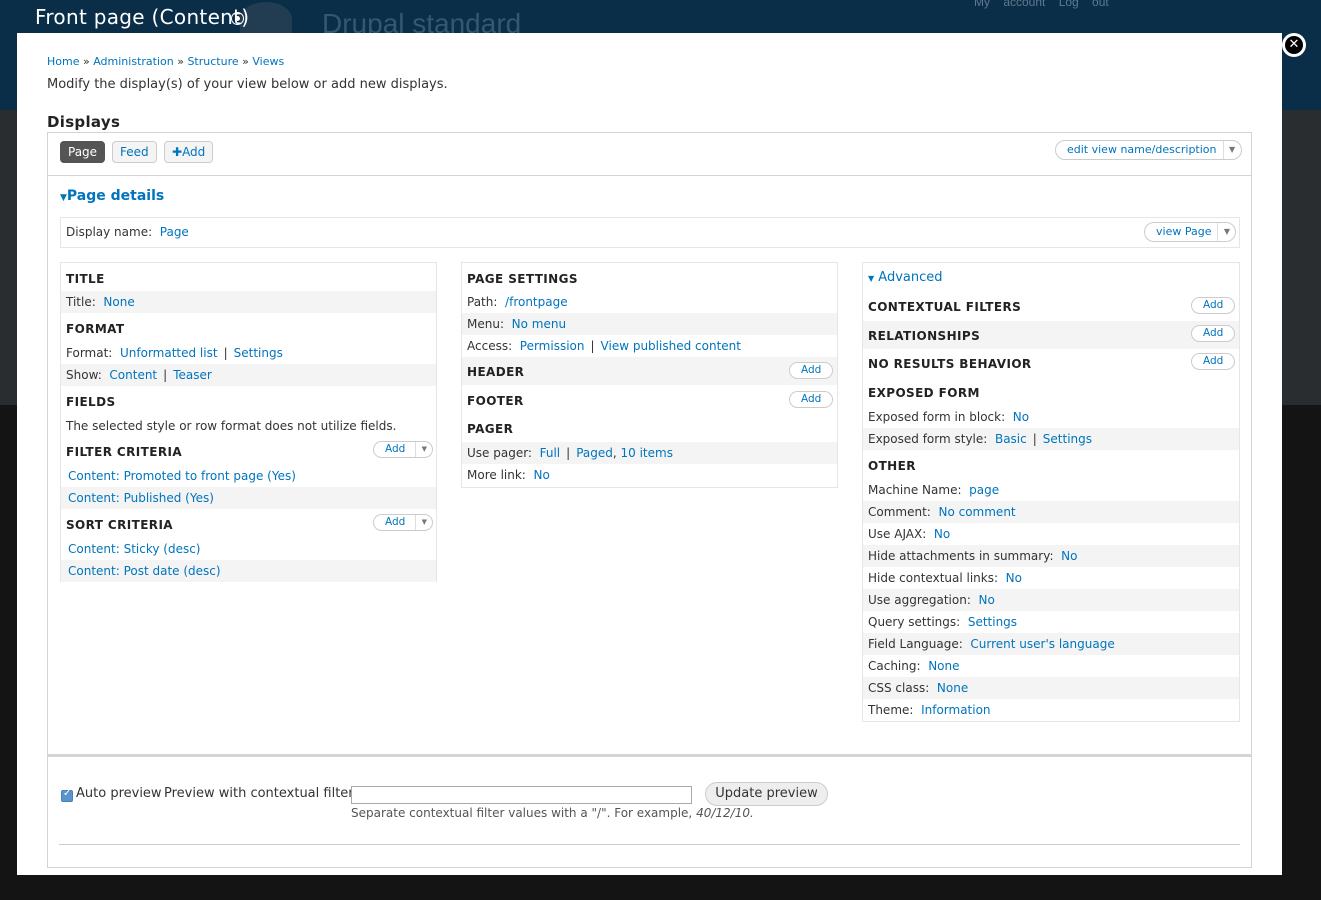  I want to click on other-heading: OTHER, so click(892, 466).